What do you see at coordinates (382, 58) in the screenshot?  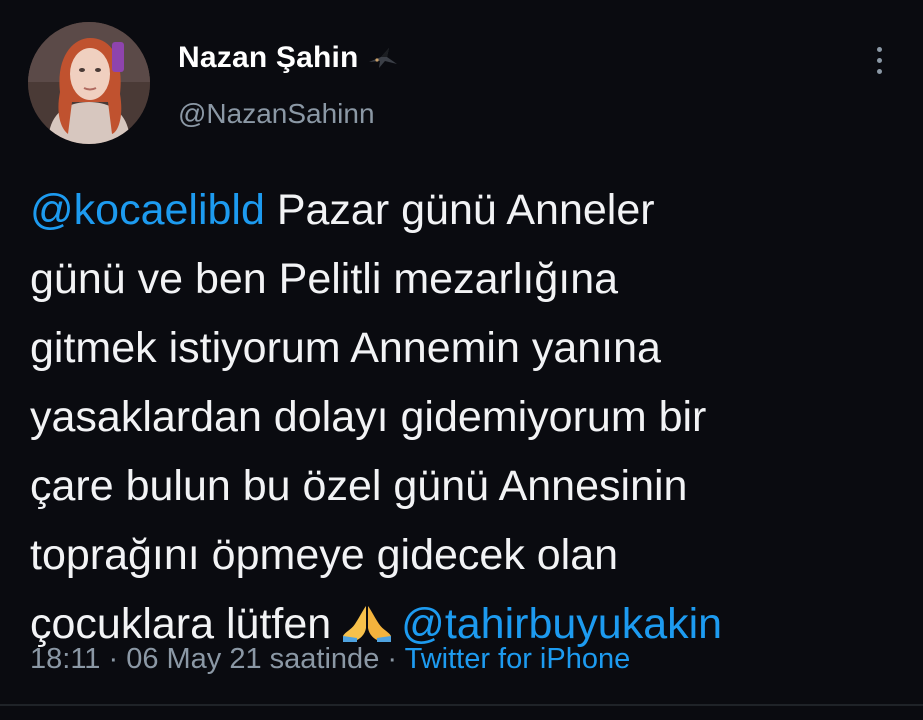 I see `swallow-bird-icon` at bounding box center [382, 58].